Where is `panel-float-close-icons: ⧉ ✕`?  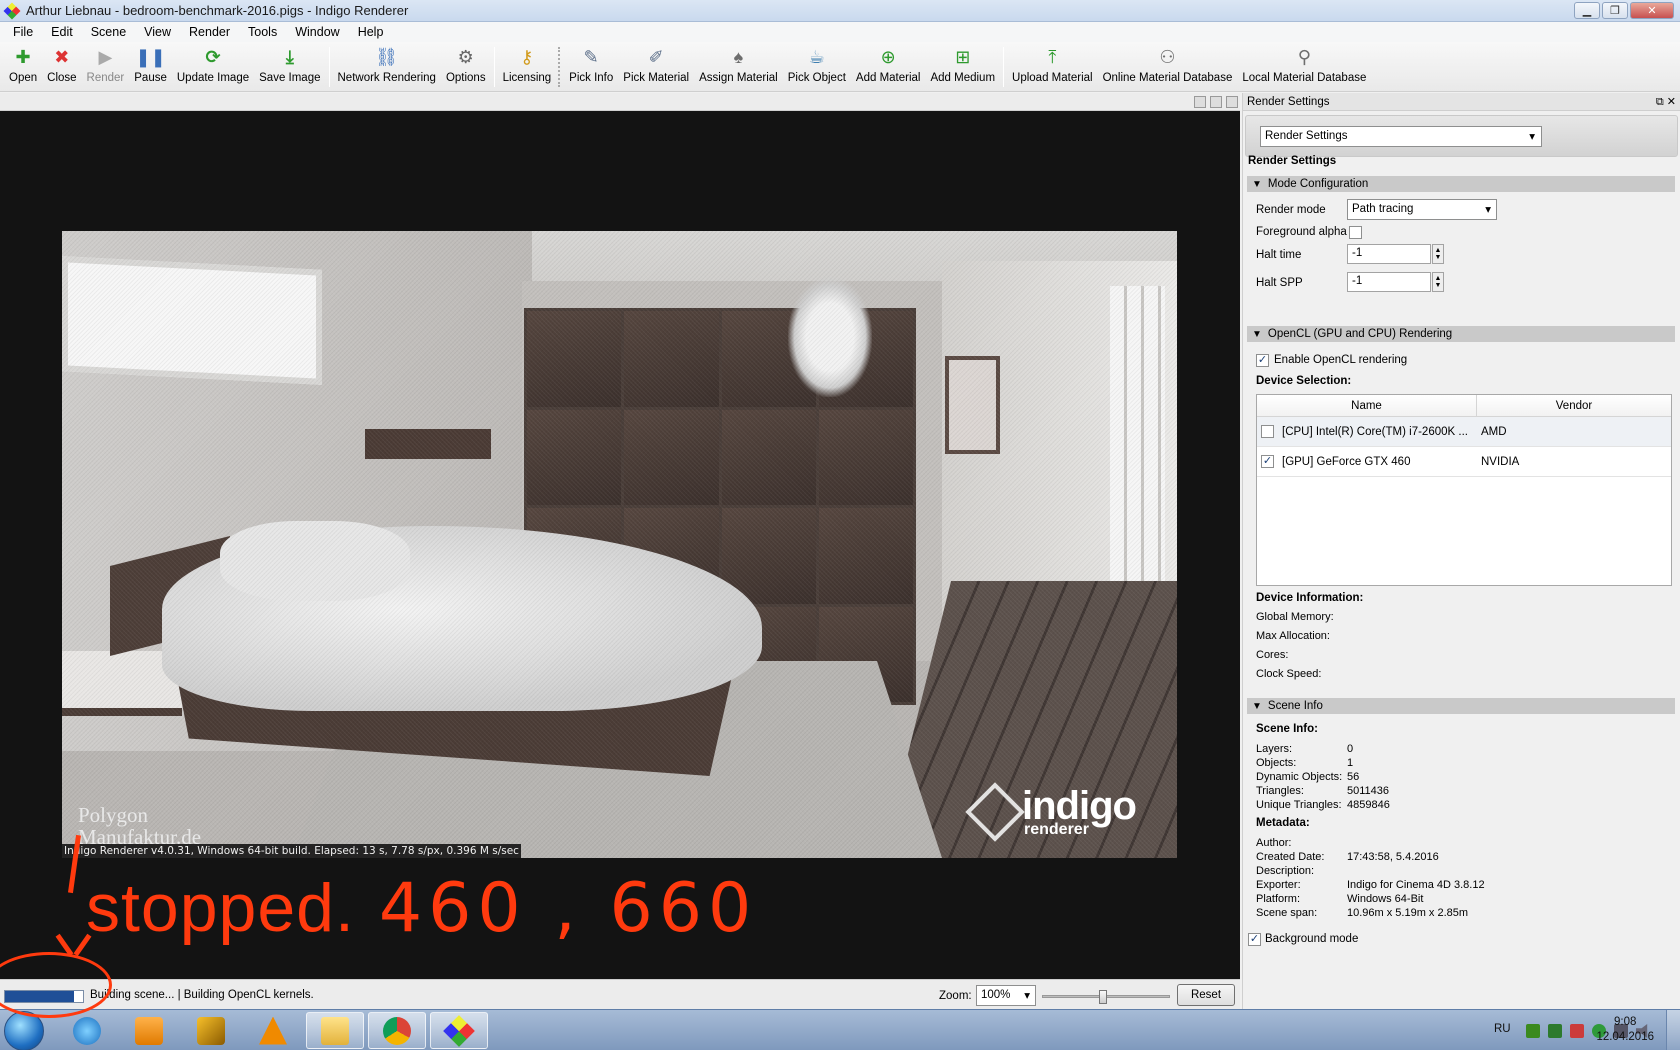
panel-float-close-icons: ⧉ ✕ is located at coordinates (1666, 102).